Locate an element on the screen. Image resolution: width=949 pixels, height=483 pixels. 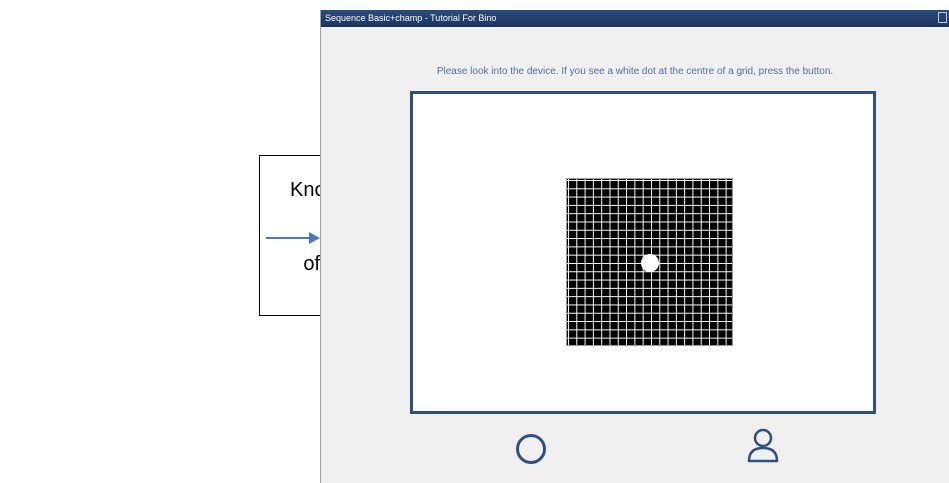
arrow-head-icon is located at coordinates (314, 238).